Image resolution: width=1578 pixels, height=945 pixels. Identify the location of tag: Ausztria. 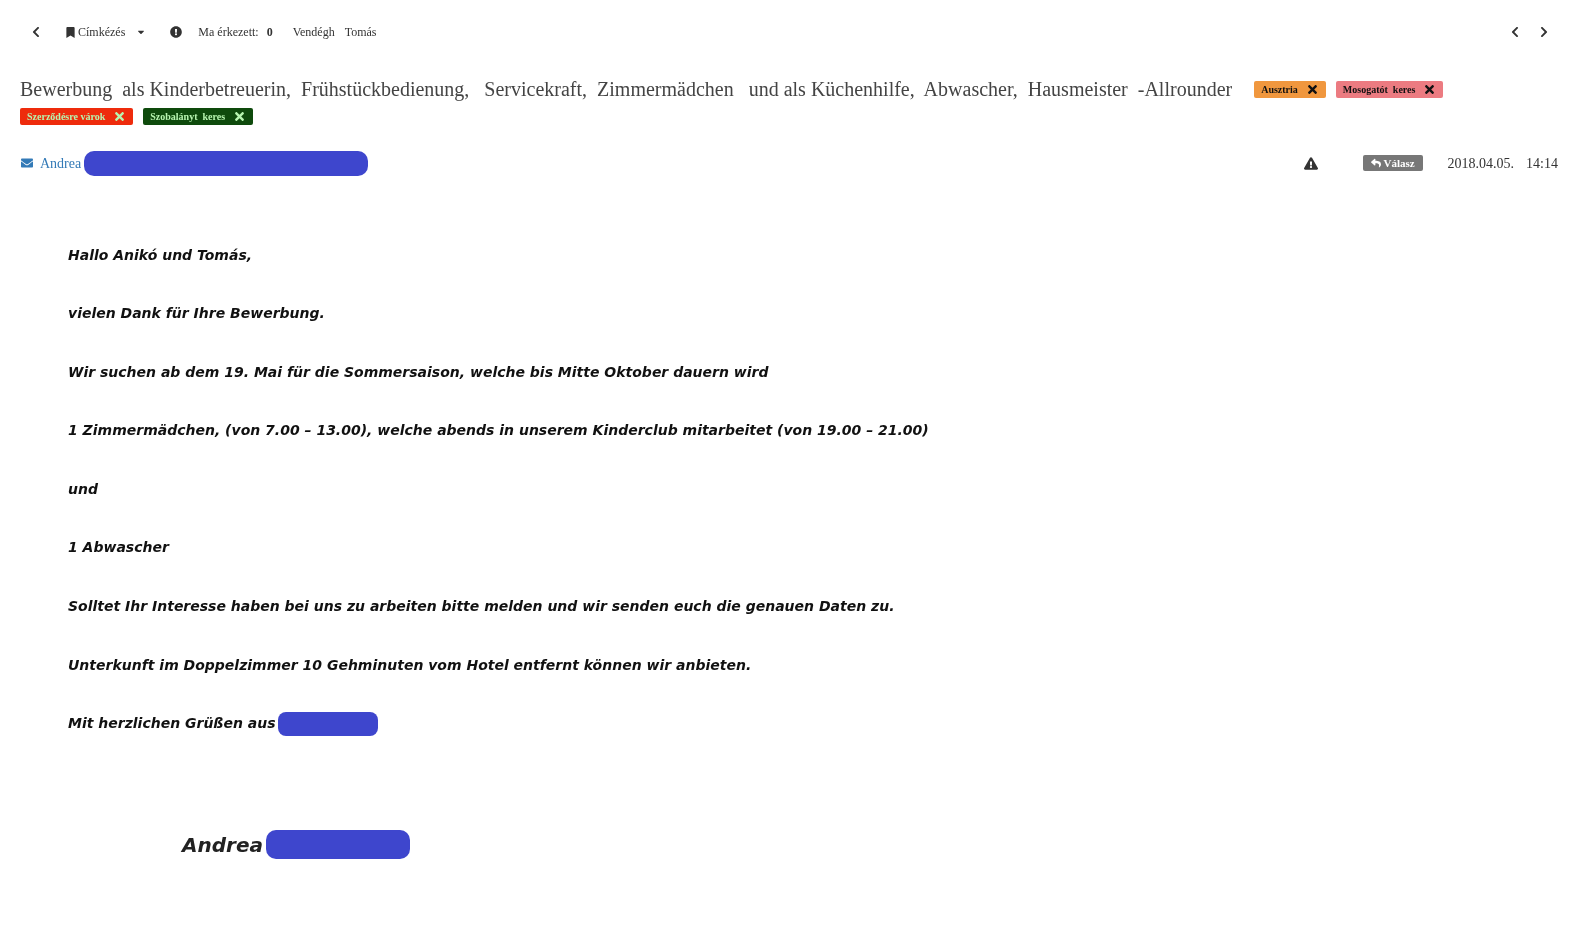
(1290, 89).